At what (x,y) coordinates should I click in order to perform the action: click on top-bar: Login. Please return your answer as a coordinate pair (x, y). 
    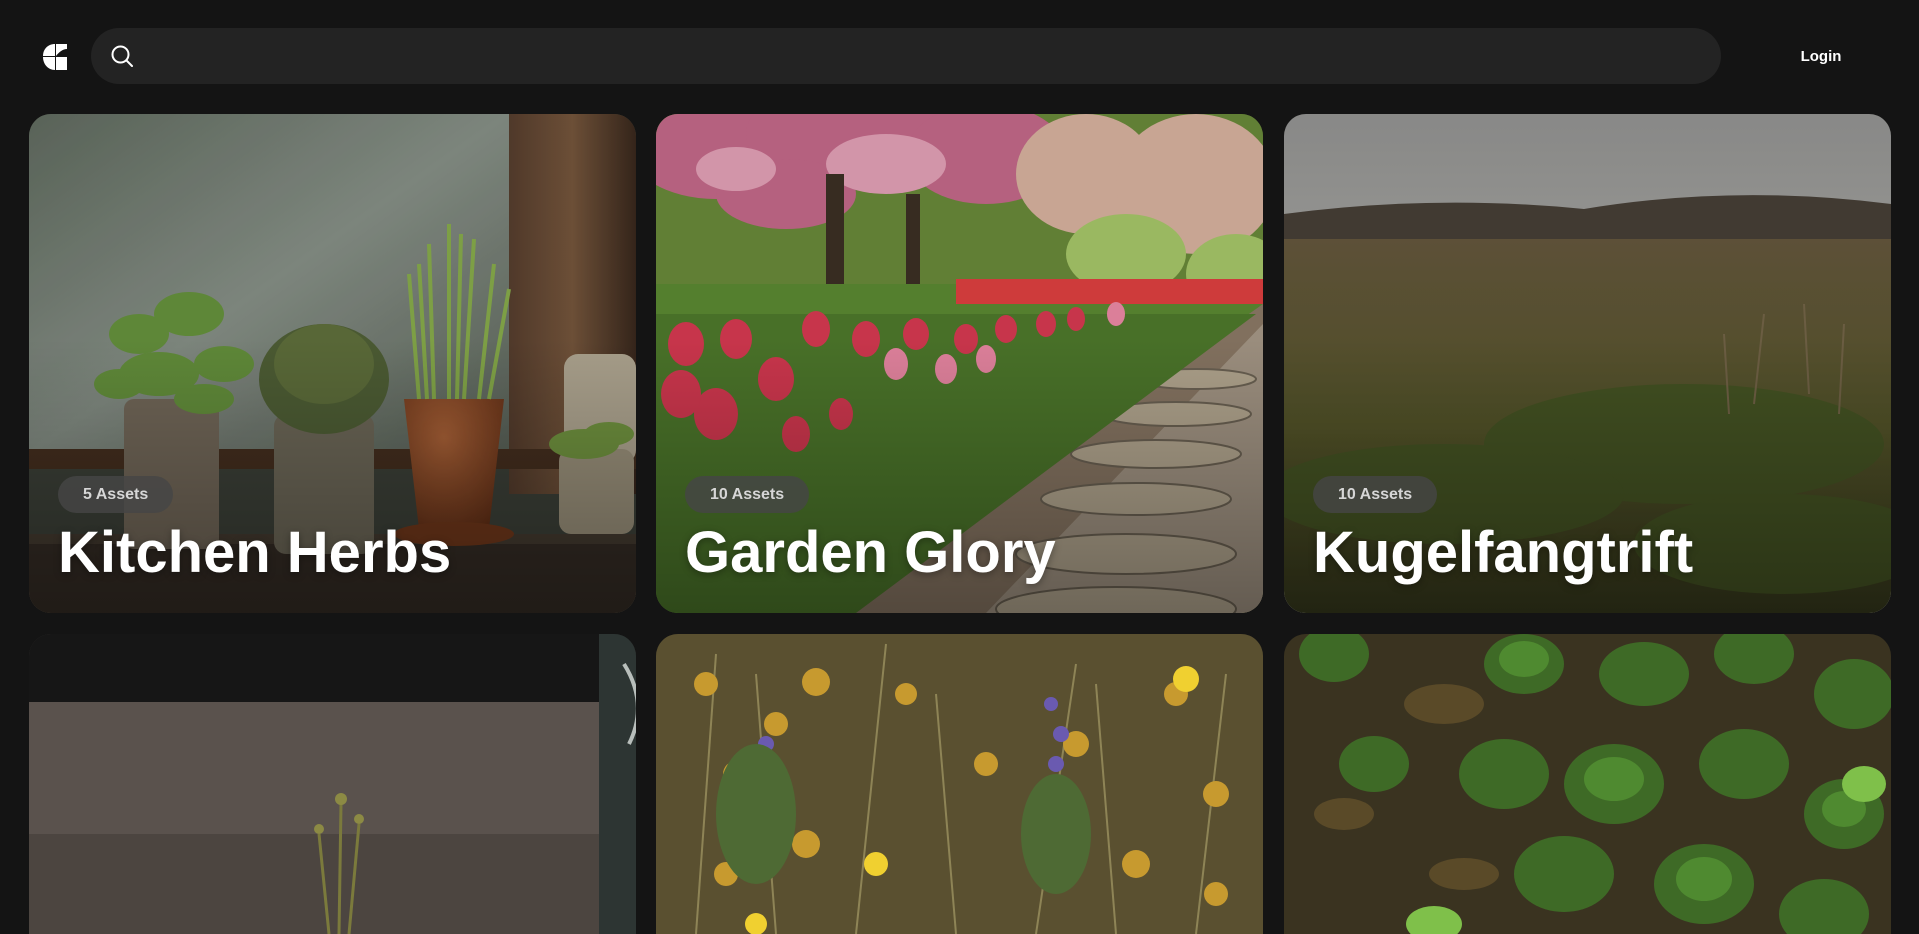
    Looking at the image, I should click on (959, 56).